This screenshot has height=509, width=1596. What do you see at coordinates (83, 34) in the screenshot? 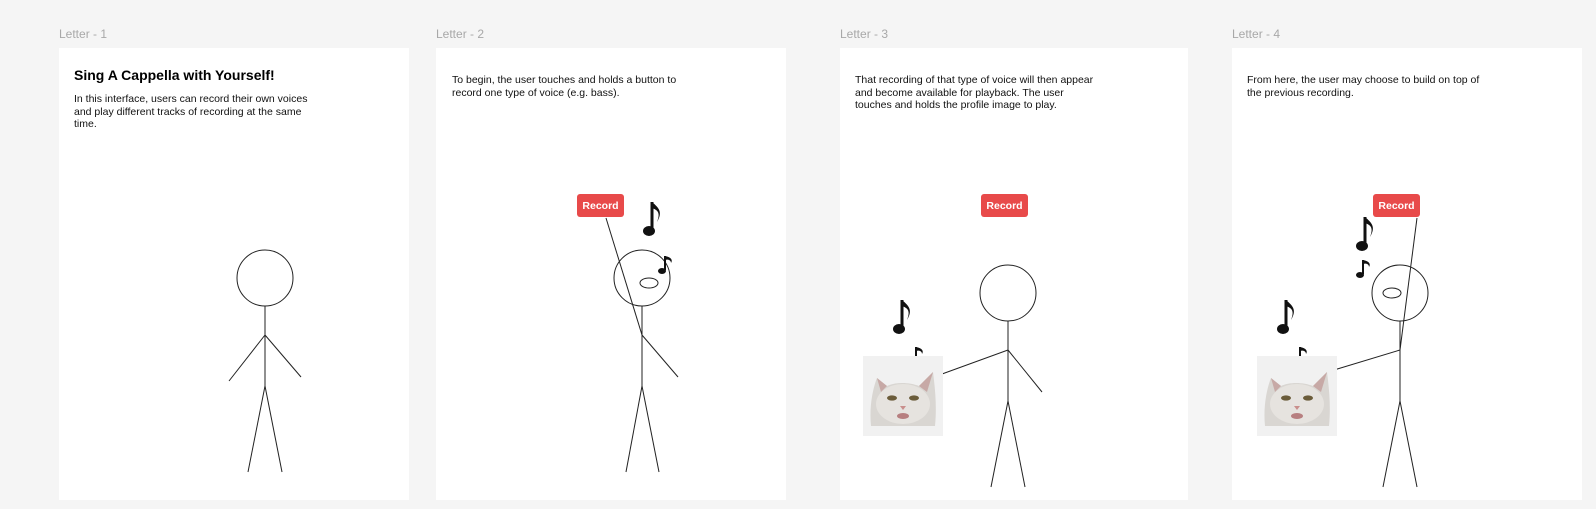
I see `frame-label-1: Letter - 1` at bounding box center [83, 34].